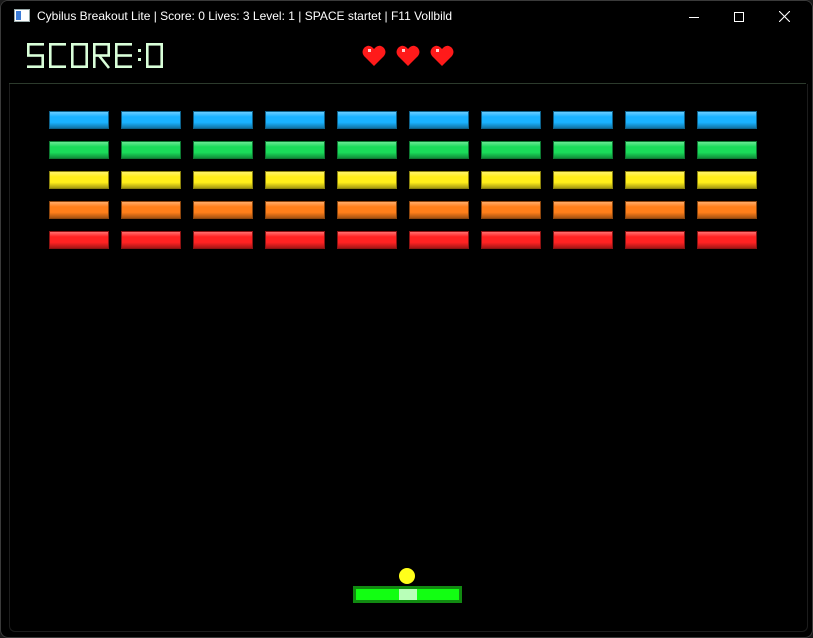  I want to click on maximize-icon, so click(739, 16).